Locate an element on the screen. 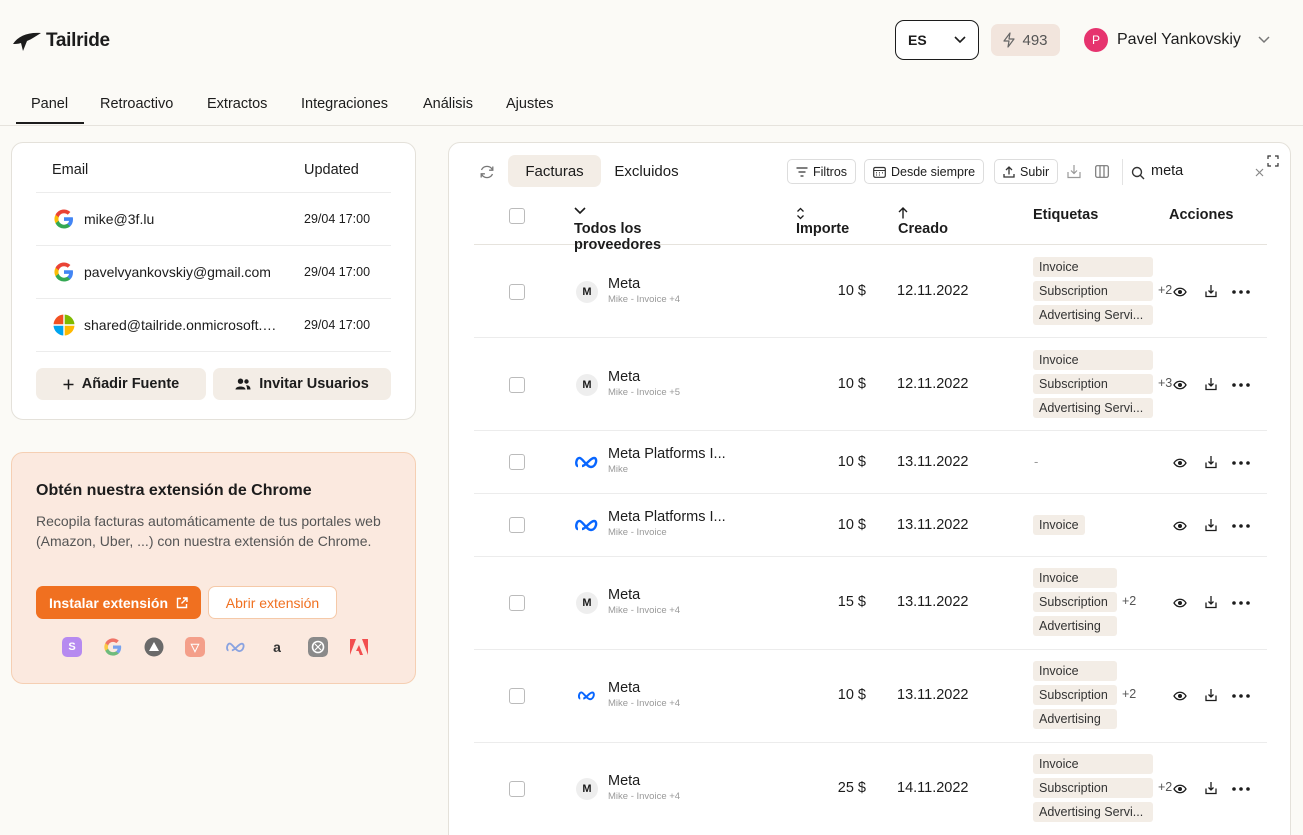 The height and width of the screenshot is (835, 1303). vendor-subtitle: Mike - Invoice +5 is located at coordinates (644, 392).